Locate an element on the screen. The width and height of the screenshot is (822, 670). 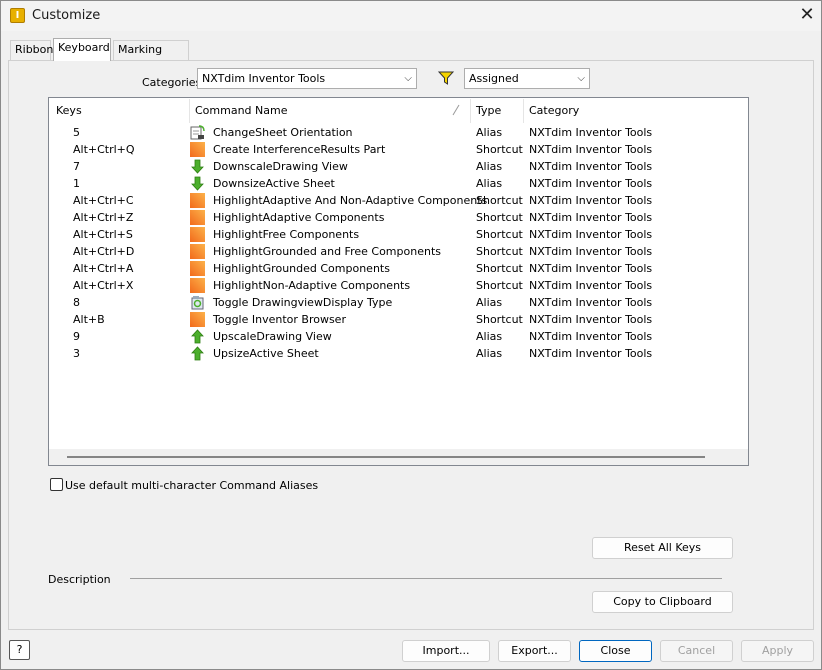
column-header-type: Type is located at coordinates (488, 110).